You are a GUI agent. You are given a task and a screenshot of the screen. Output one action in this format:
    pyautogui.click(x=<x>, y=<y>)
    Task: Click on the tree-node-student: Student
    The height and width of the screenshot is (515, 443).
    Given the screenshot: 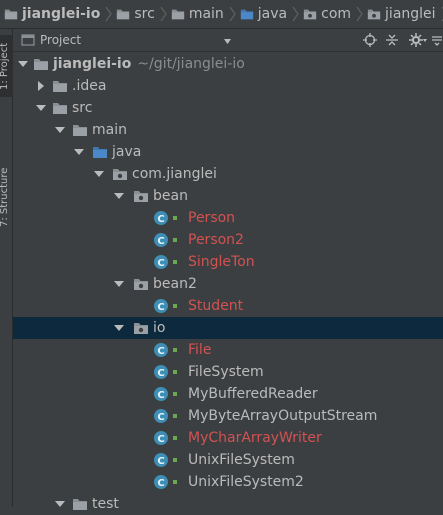 What is the action you would take?
    pyautogui.click(x=228, y=306)
    